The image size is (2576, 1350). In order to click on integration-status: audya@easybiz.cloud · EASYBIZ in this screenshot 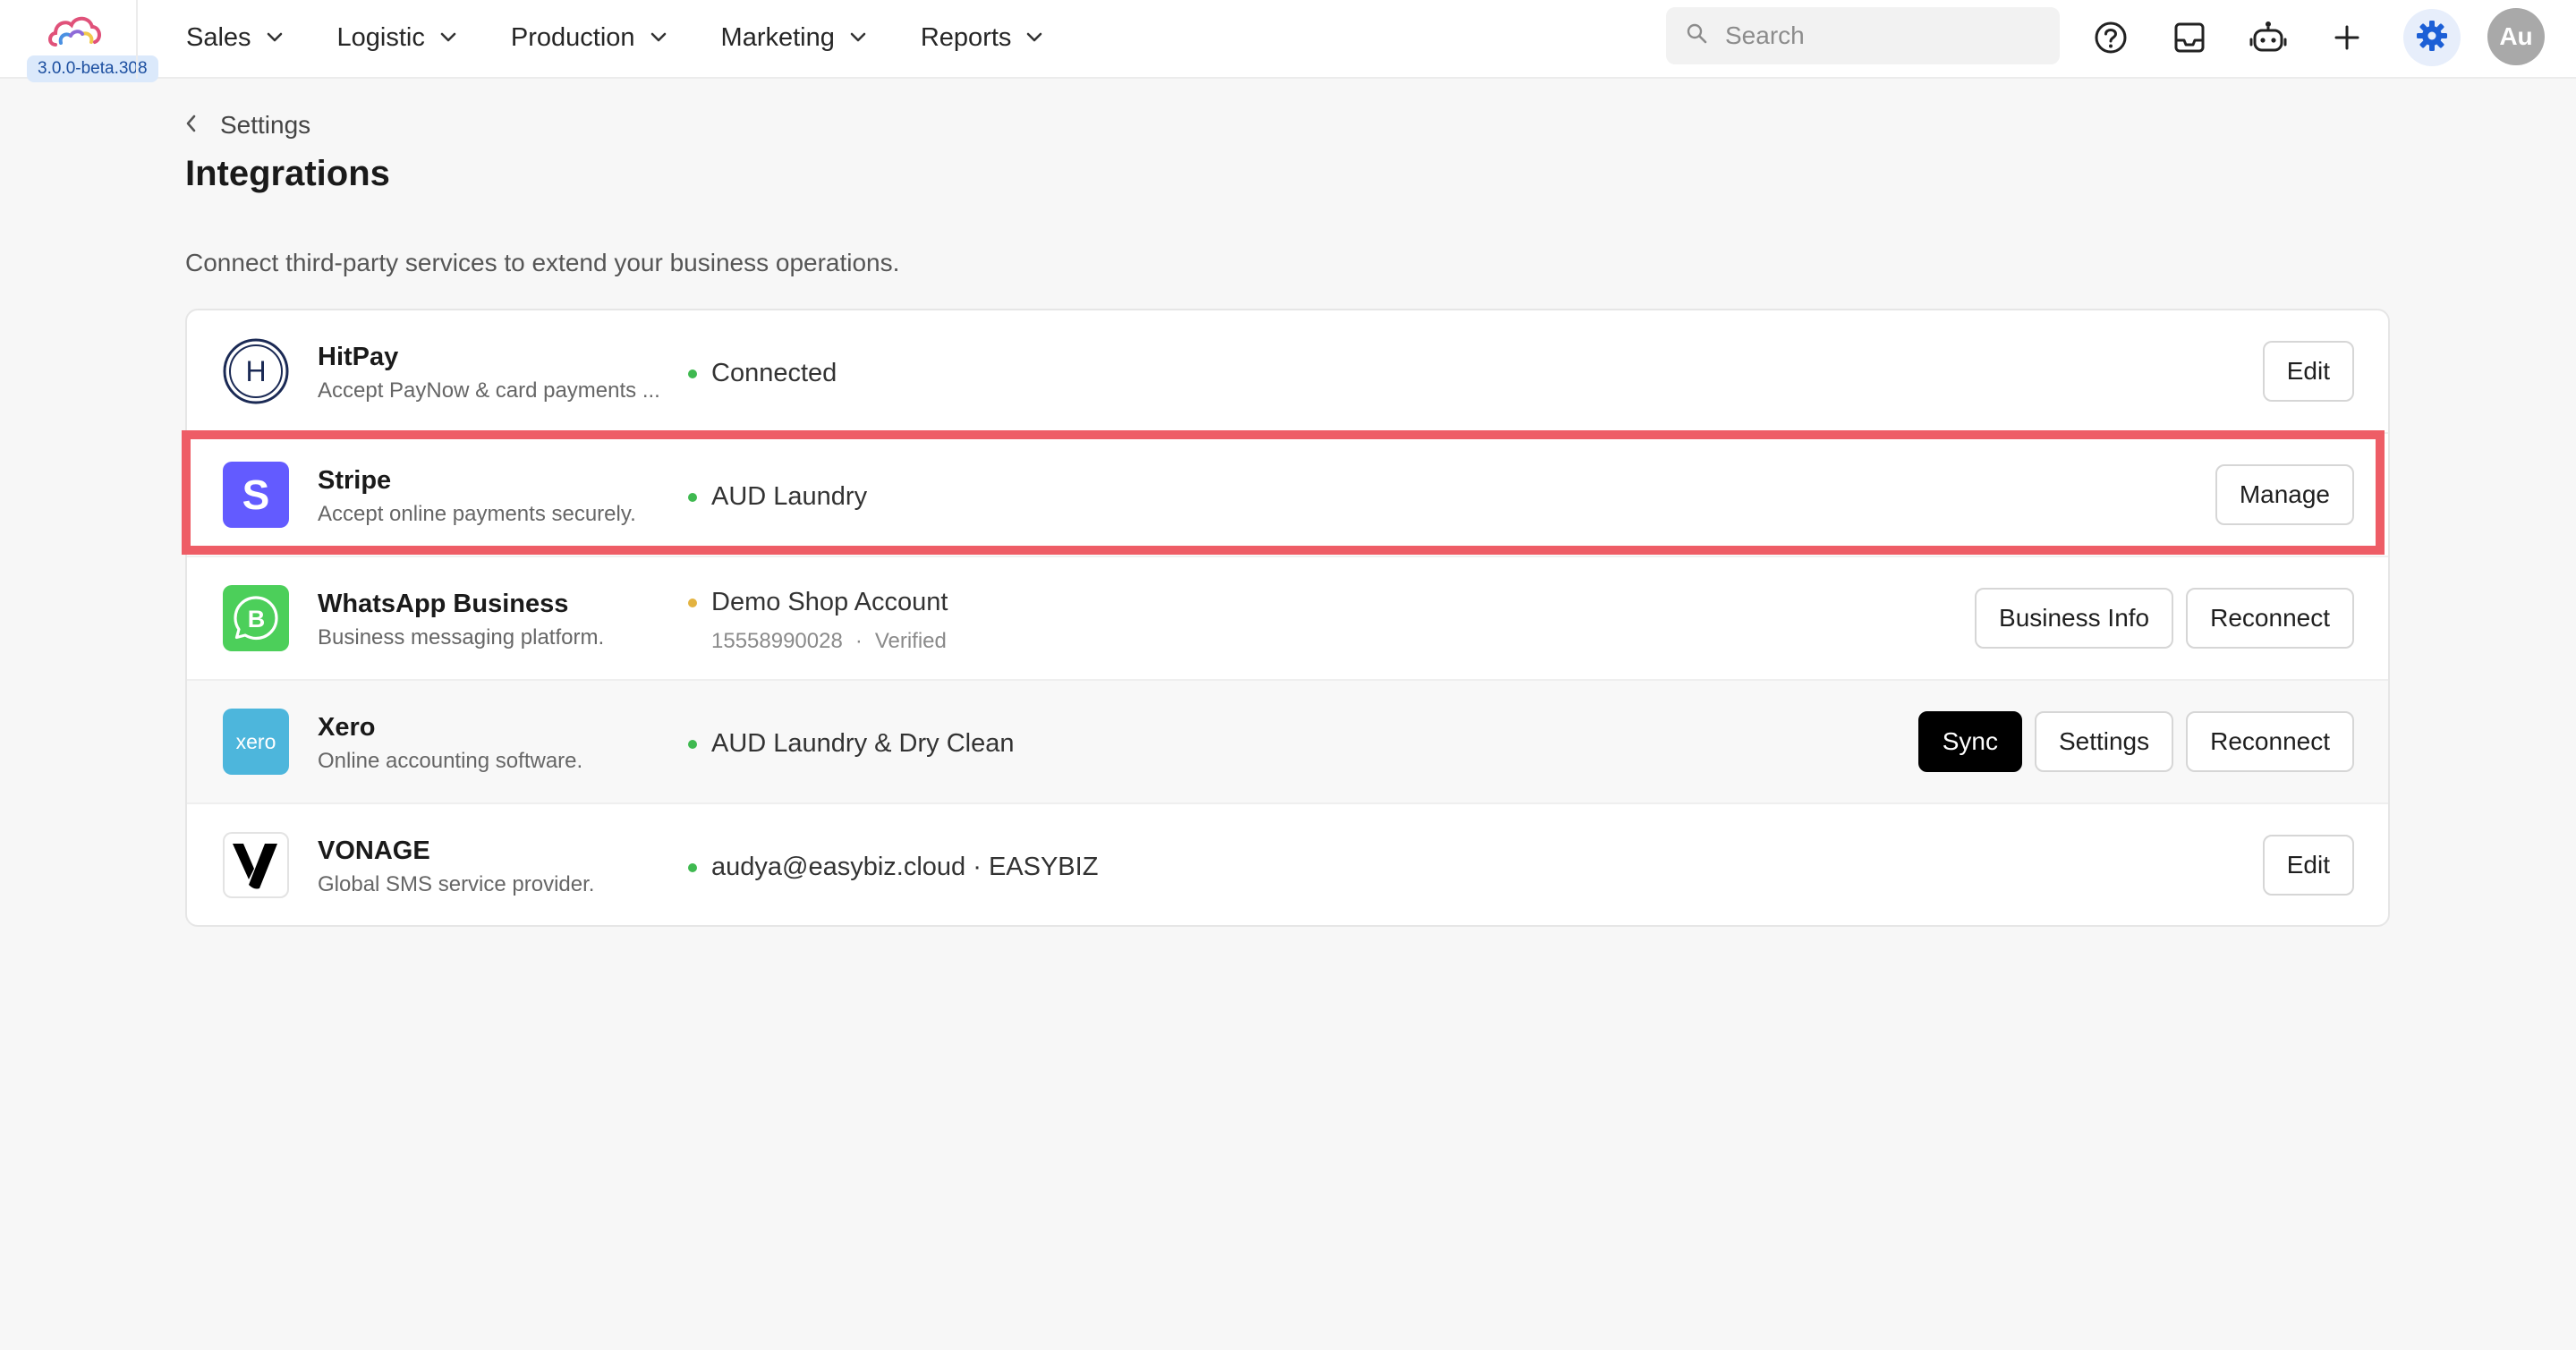, I will do `click(893, 867)`.